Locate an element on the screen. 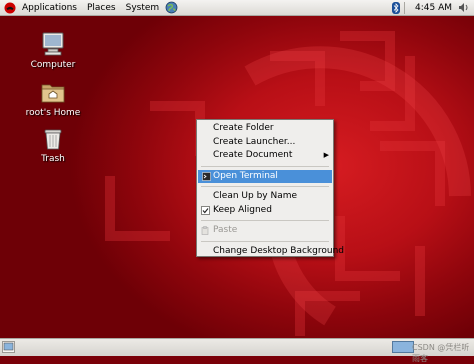  trash-desktop-icon: Trash is located at coordinates (53, 144).